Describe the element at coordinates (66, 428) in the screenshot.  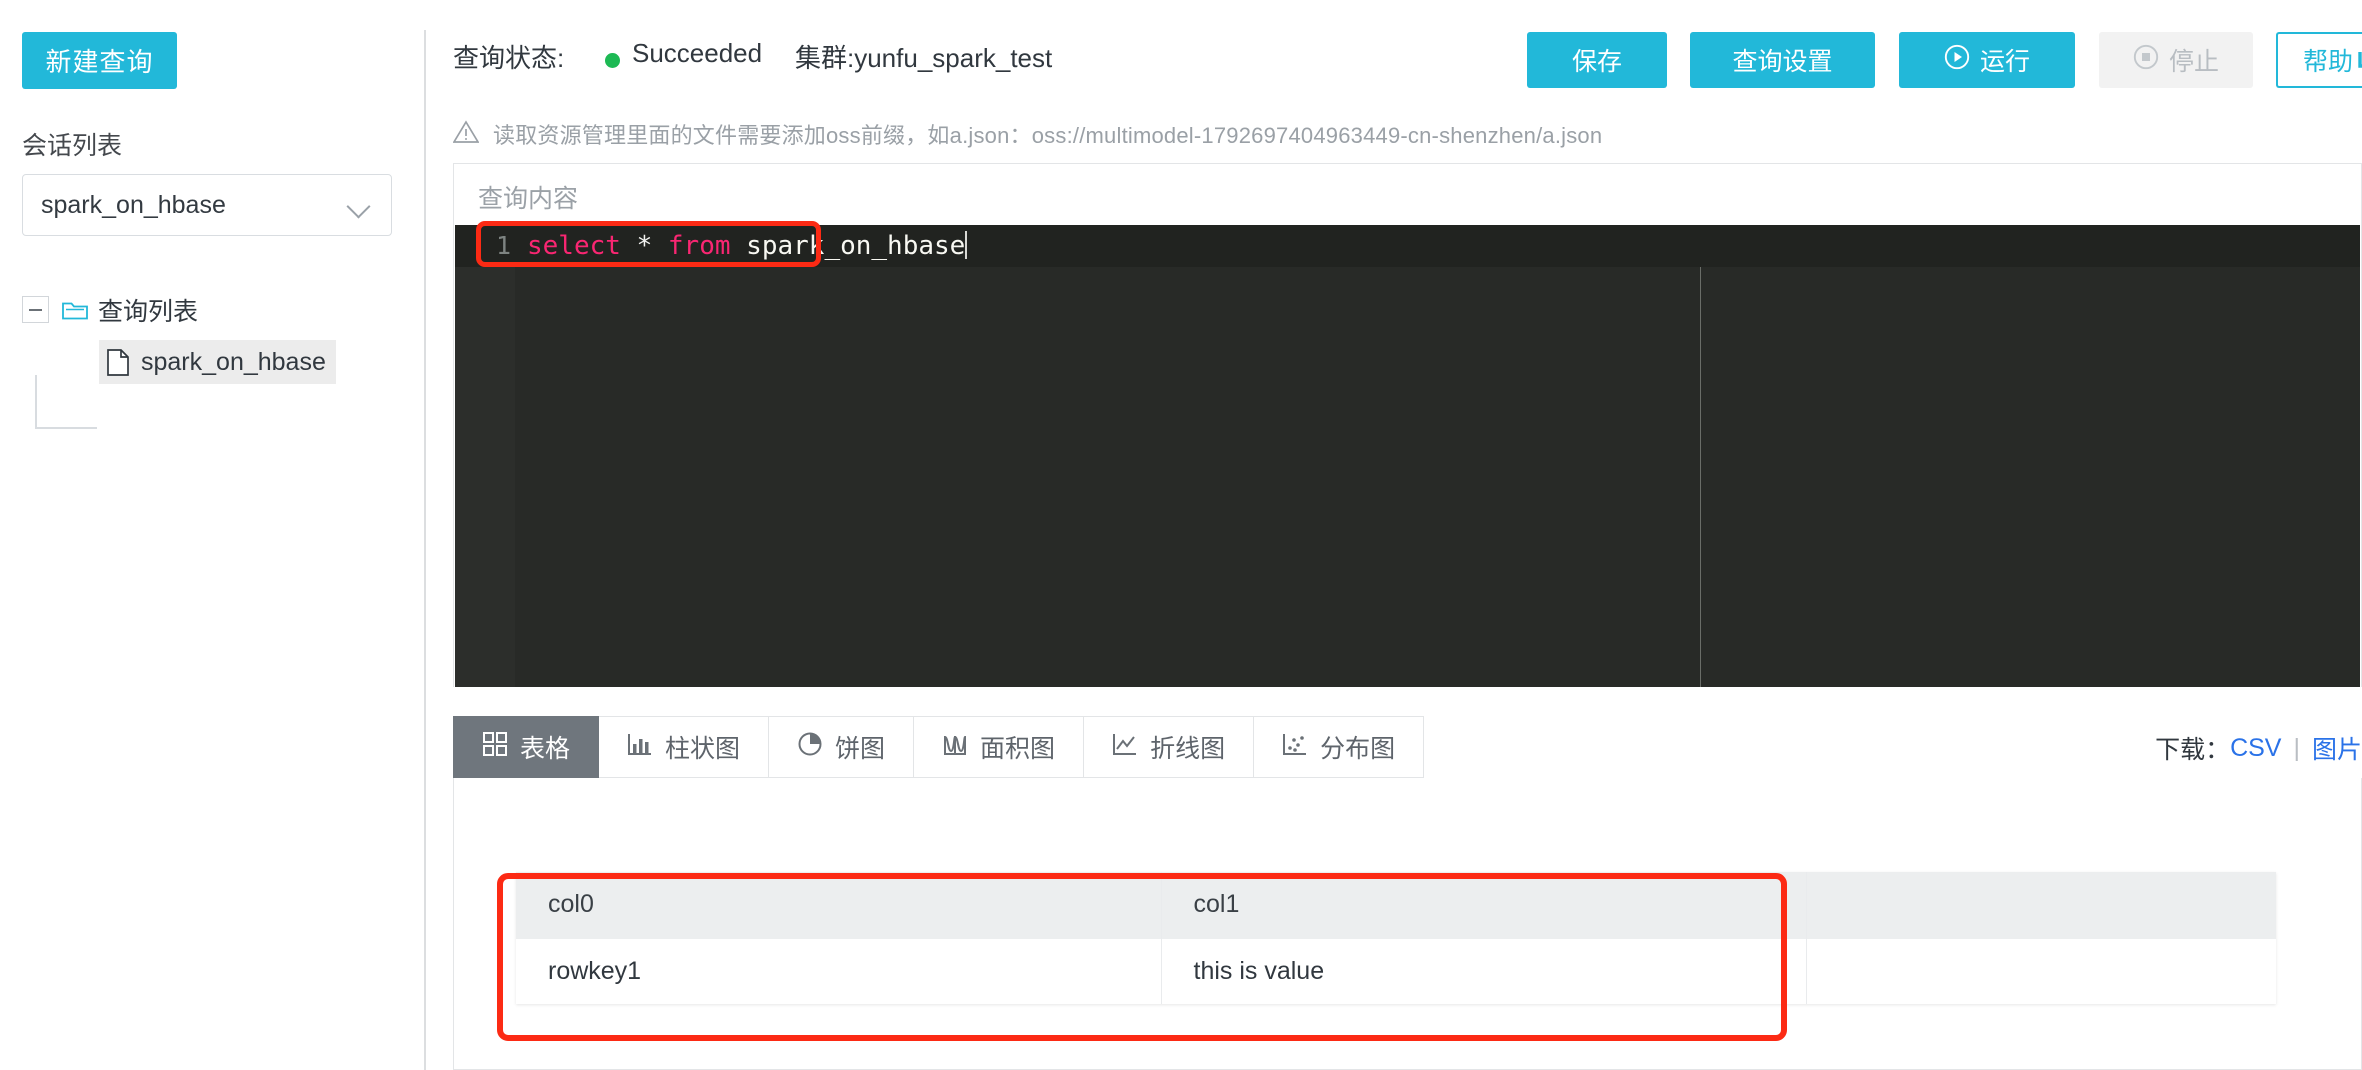
I see `tree-guide-horizontal` at that location.